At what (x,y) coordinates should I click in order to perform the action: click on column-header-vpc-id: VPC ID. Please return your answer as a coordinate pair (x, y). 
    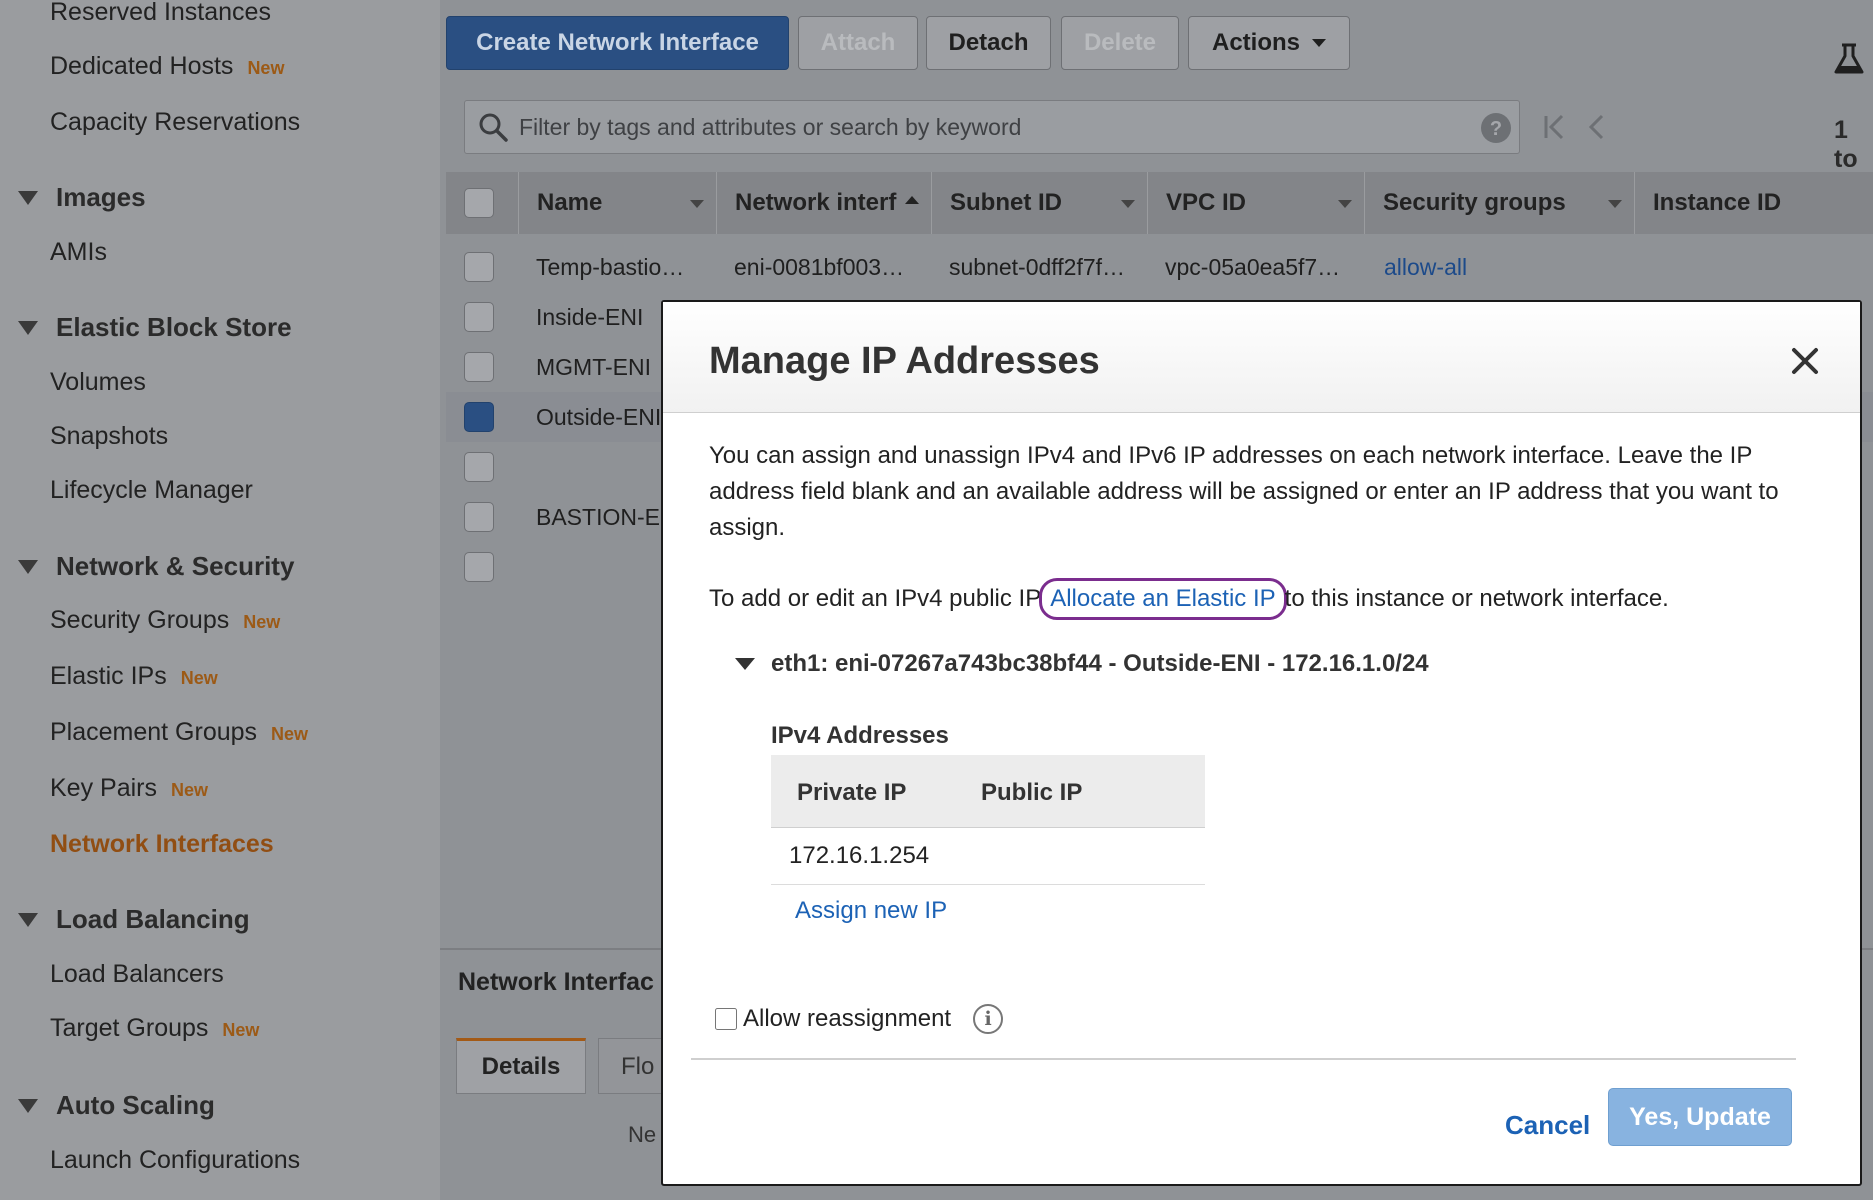
    Looking at the image, I should click on (1255, 203).